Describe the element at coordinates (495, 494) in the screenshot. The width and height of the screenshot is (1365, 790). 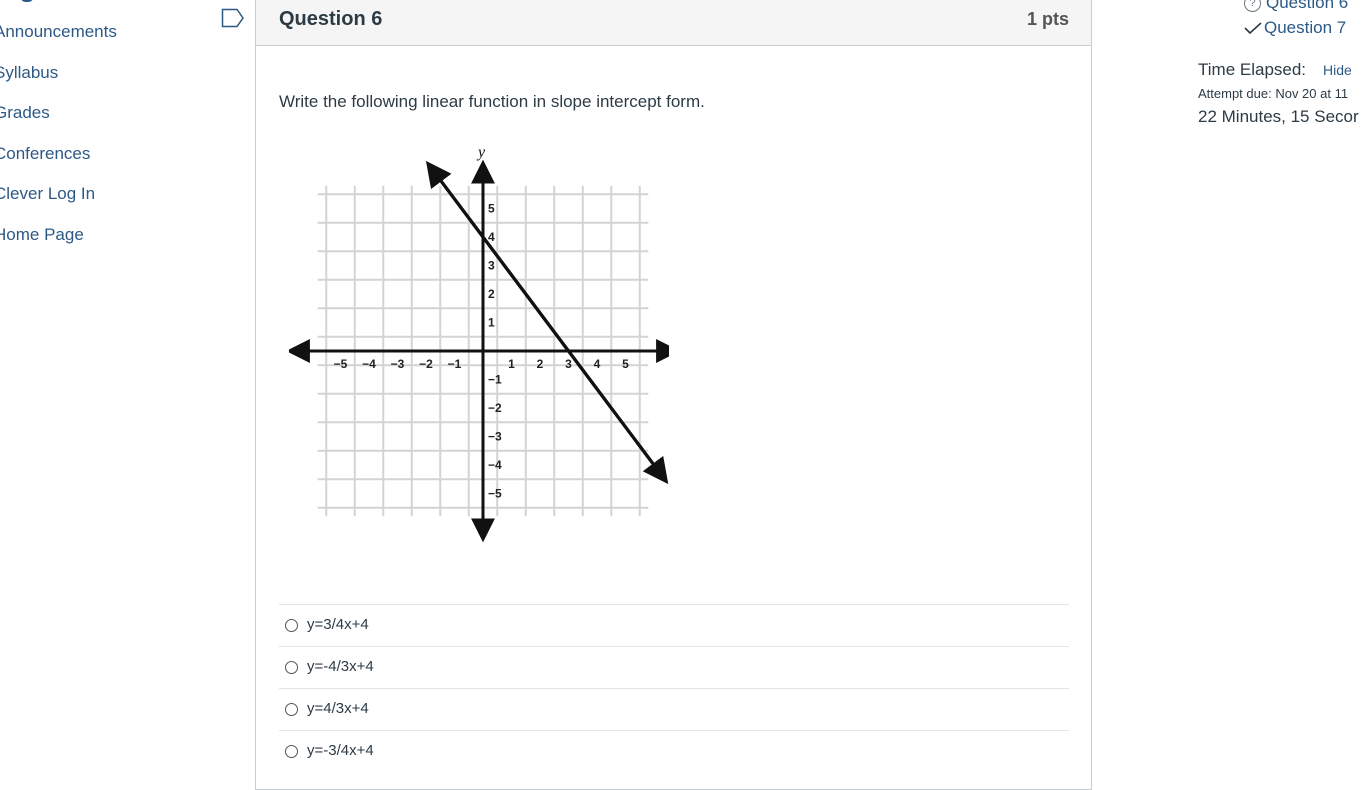
I see `y-tick-label: −5` at that location.